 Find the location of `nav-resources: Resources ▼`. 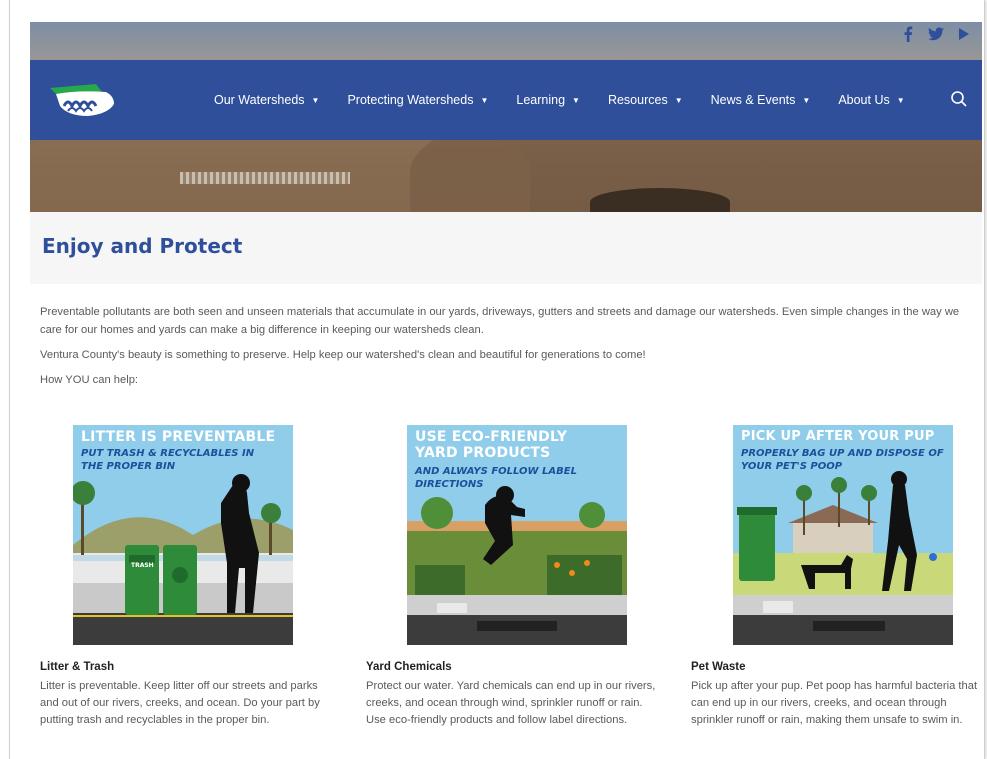

nav-resources: Resources ▼ is located at coordinates (645, 100).